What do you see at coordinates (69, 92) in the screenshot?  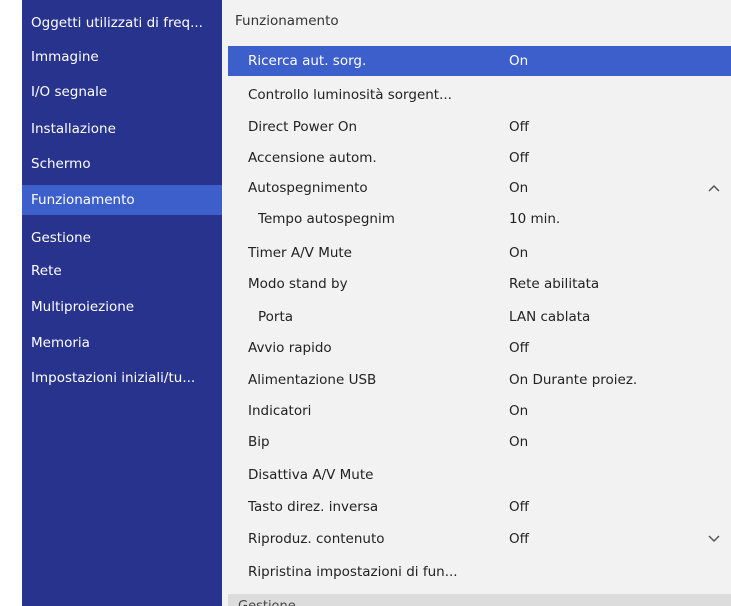 I see `sidebar-item-label: I/O segnale` at bounding box center [69, 92].